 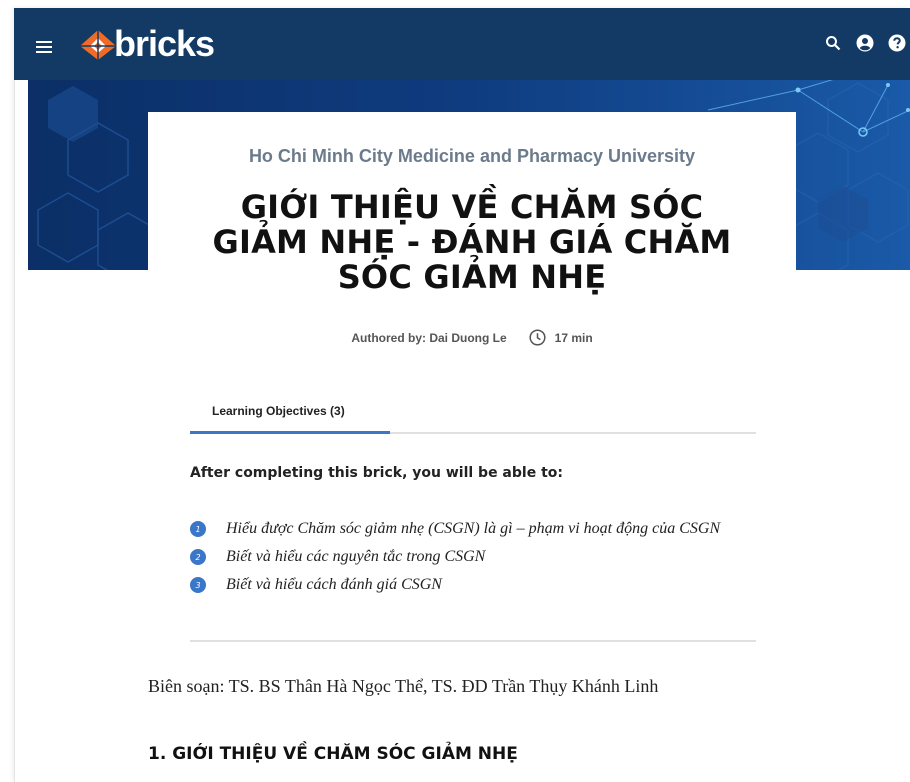 What do you see at coordinates (333, 754) in the screenshot?
I see `section-heading: 1. GIỚI THIỆU VỀ CHĂM SÓC GIẢM NHẸ` at bounding box center [333, 754].